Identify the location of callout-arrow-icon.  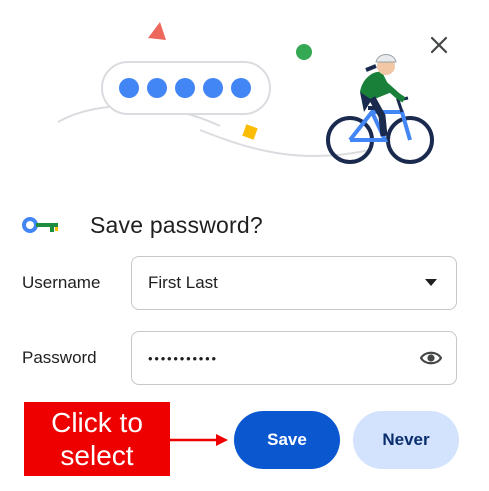
(199, 440).